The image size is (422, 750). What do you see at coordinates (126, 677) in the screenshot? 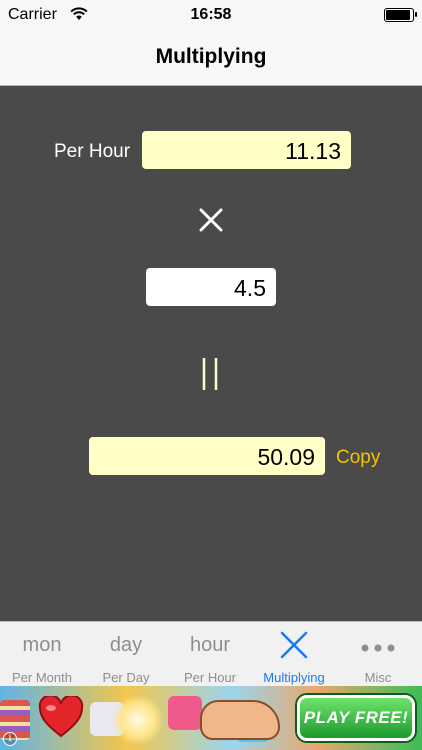
I see `tab-label: Per Day` at bounding box center [126, 677].